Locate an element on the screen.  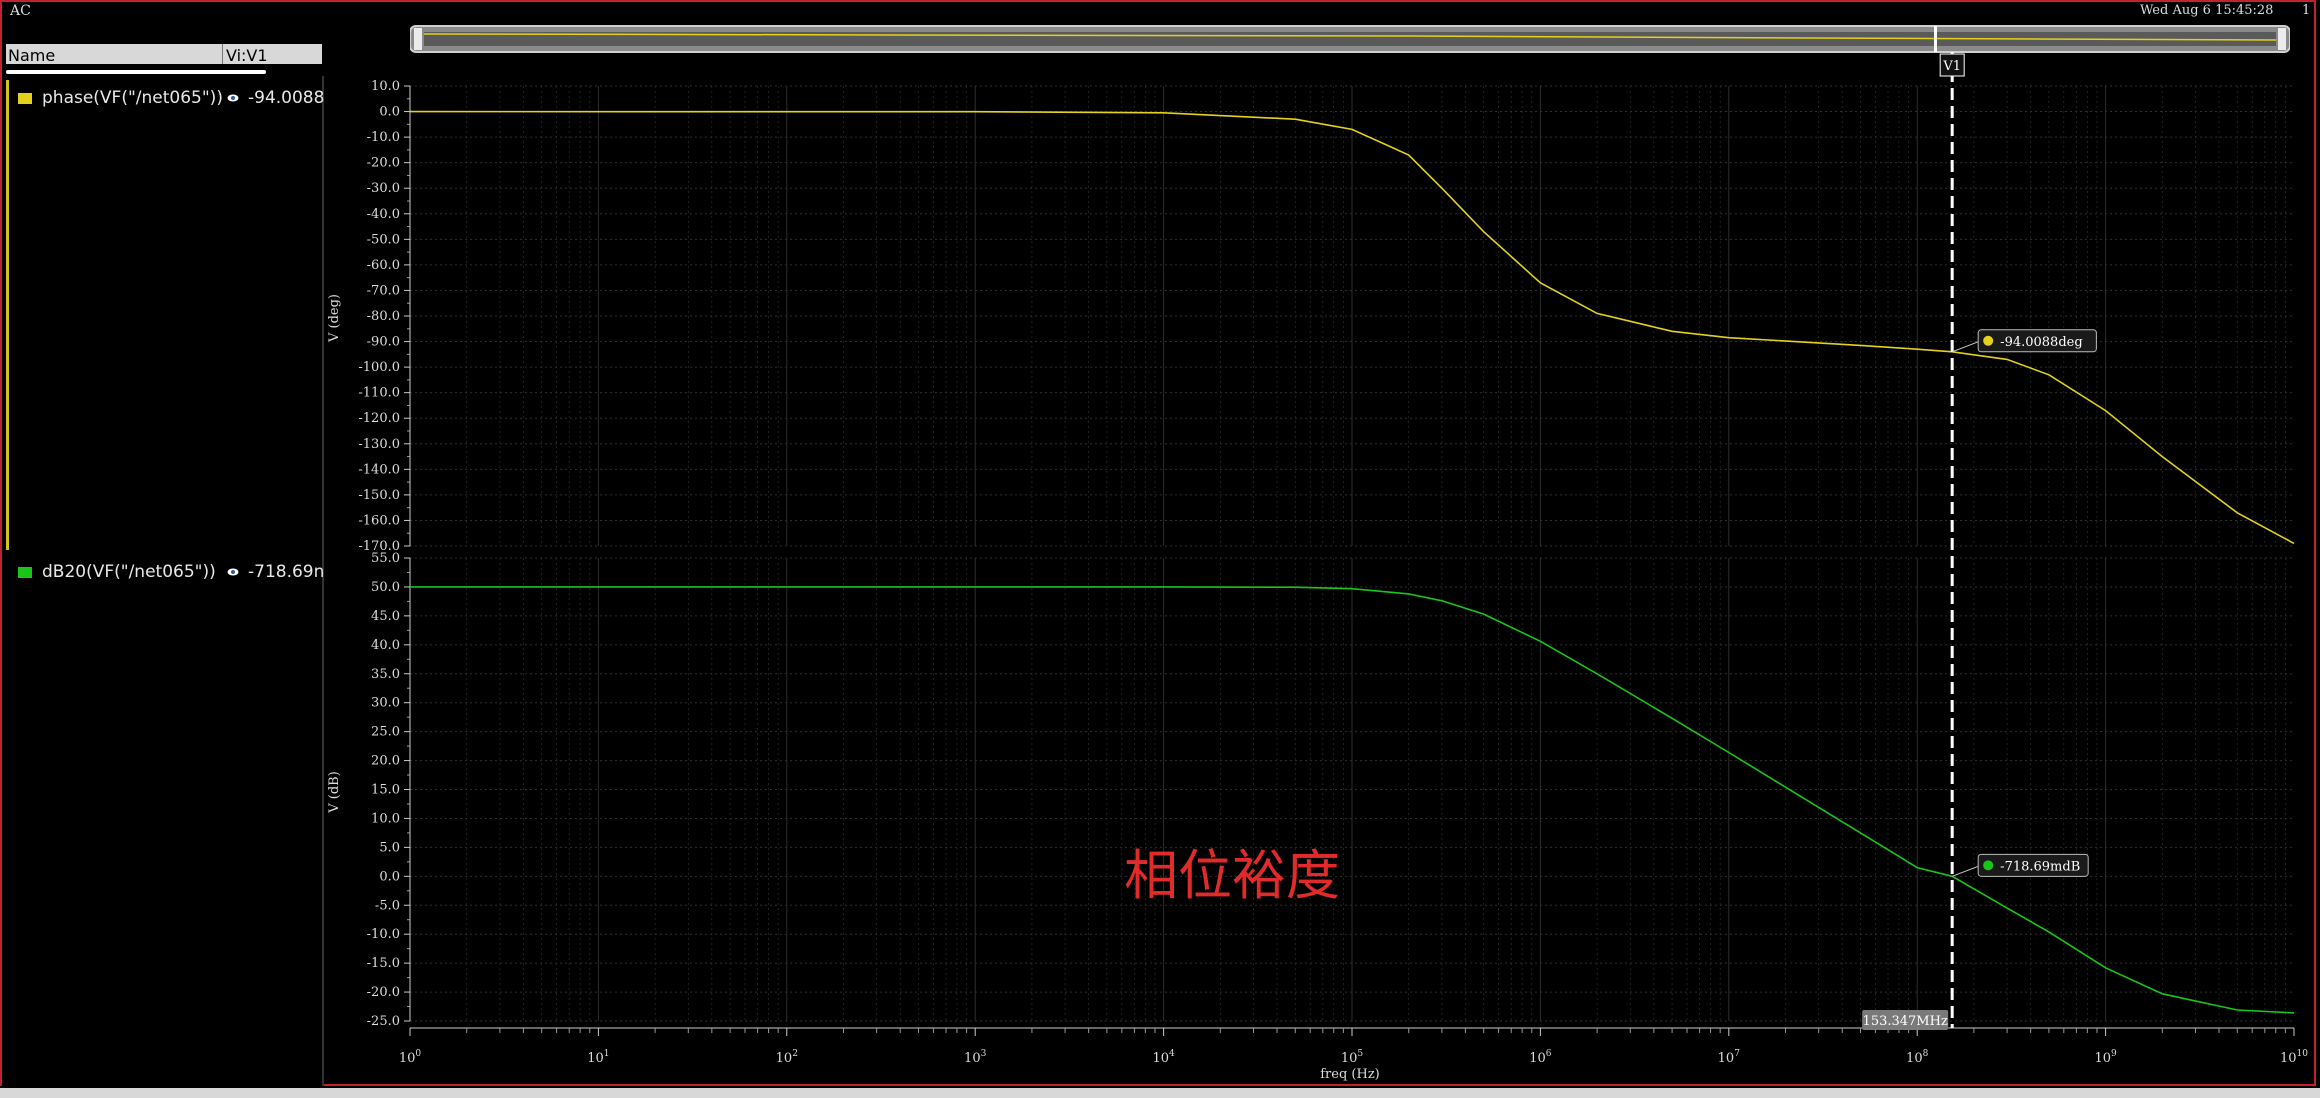
x-axis-label: freq (Hz) is located at coordinates (1350, 1074).